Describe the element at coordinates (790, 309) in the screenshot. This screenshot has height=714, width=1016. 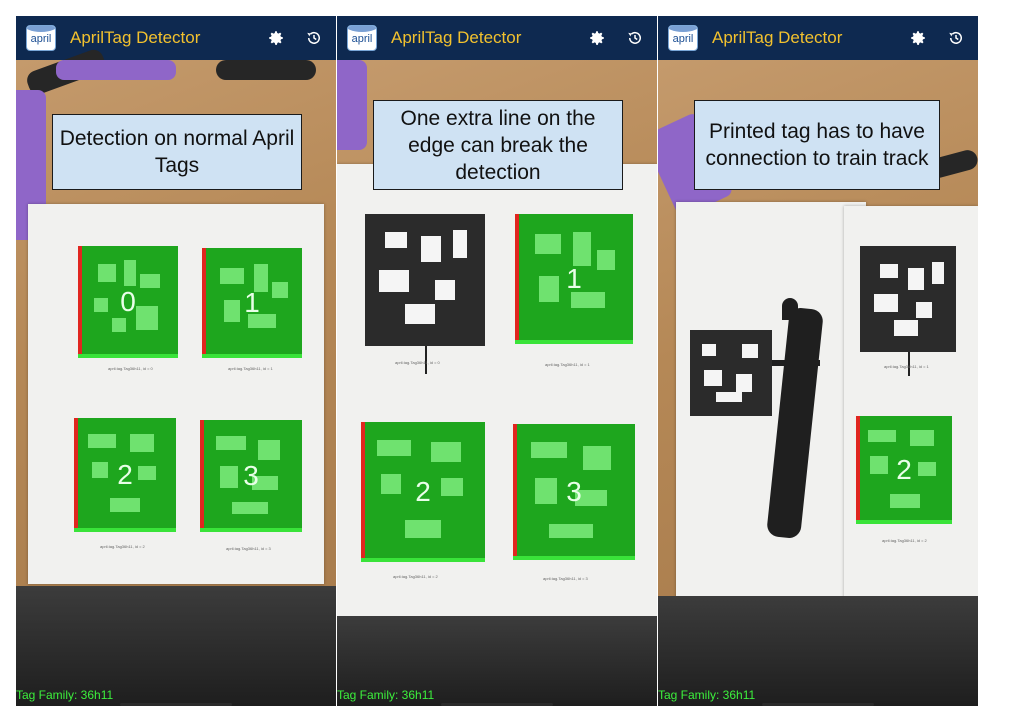
I see `train-track-piece` at that location.